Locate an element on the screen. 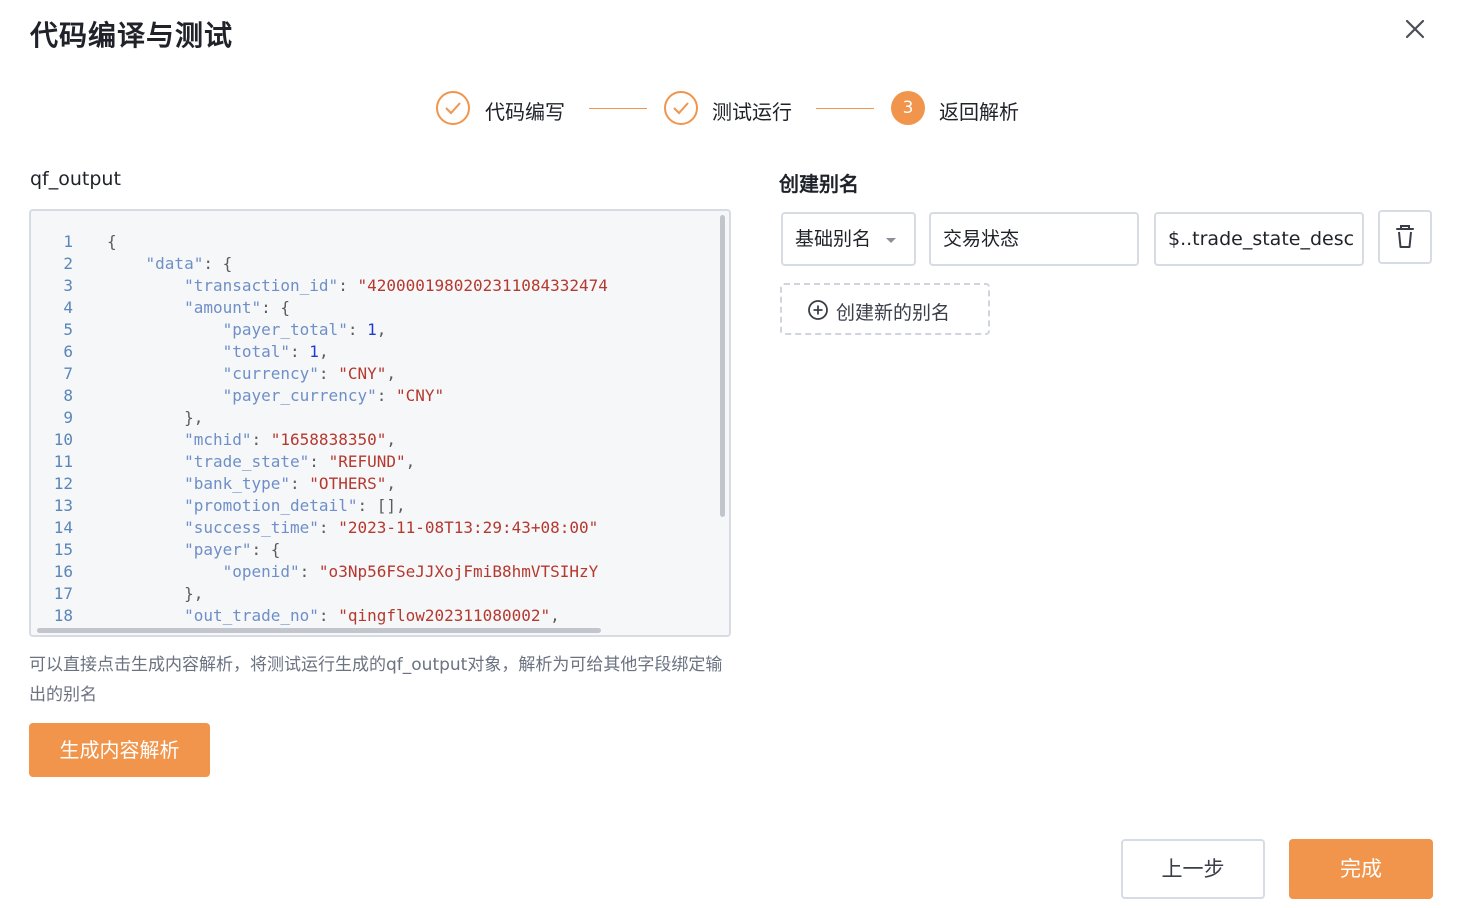 Image resolution: width=1478 pixels, height=908 pixels. code-line: 4 "amount": { is located at coordinates (374, 308).